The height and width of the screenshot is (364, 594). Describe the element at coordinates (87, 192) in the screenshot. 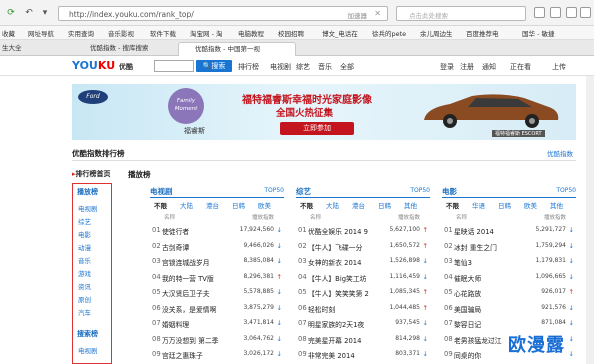

I see `sidebar-head-play: 播放榜` at that location.